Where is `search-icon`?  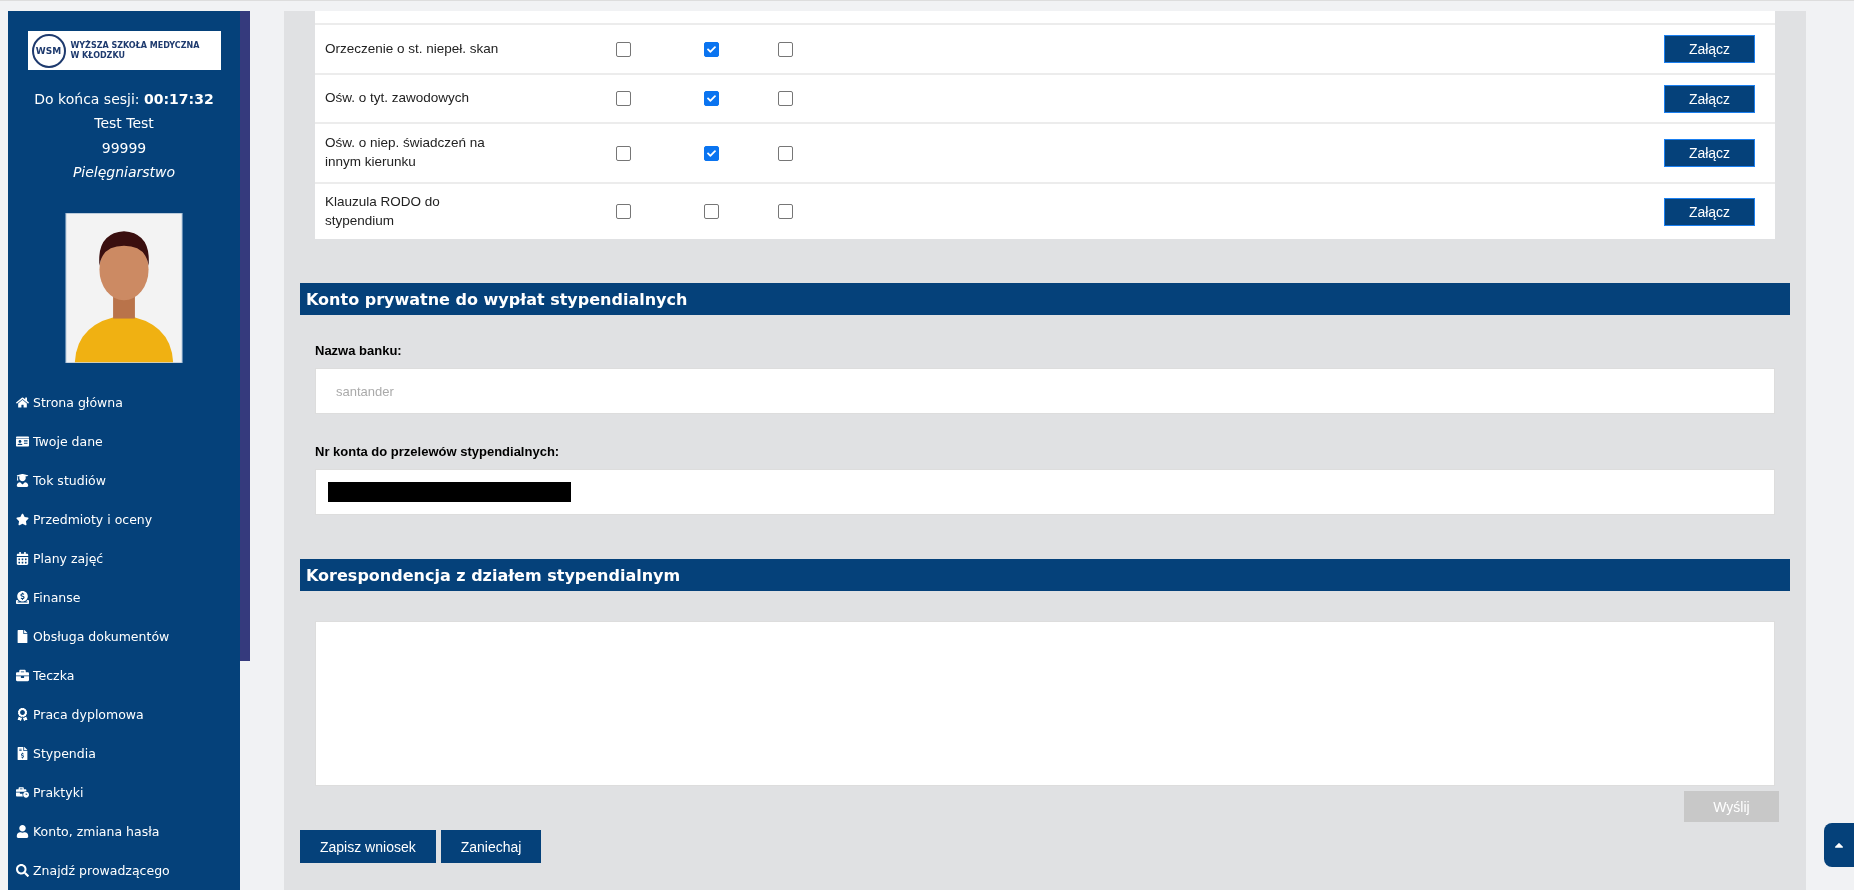 search-icon is located at coordinates (22, 870).